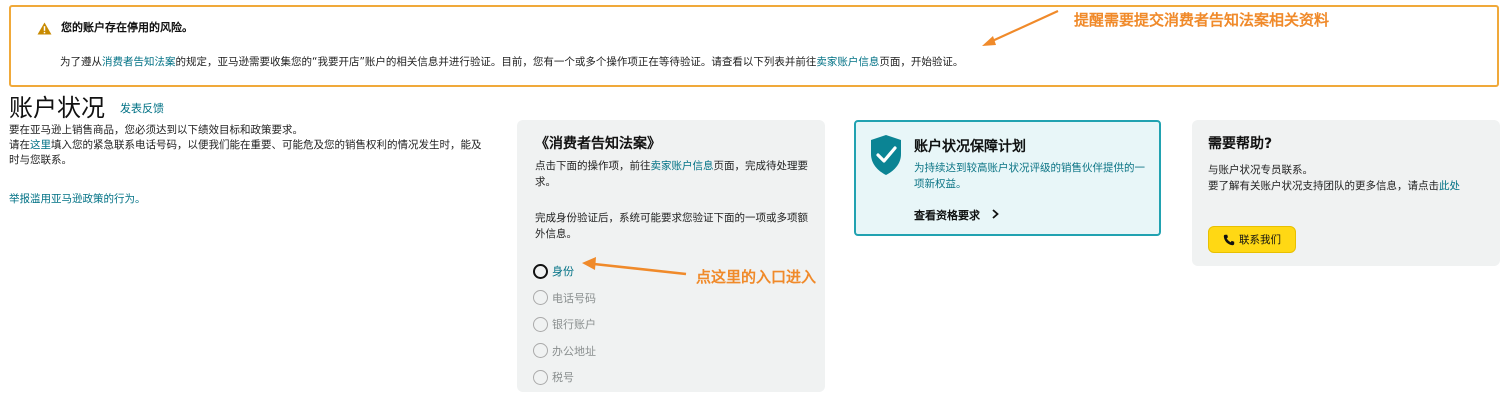  What do you see at coordinates (671, 226) in the screenshot?
I see `consumer-card-desc2: 完成身份验证后，系统可能要求您验证下面的一项或多项额外信息。` at bounding box center [671, 226].